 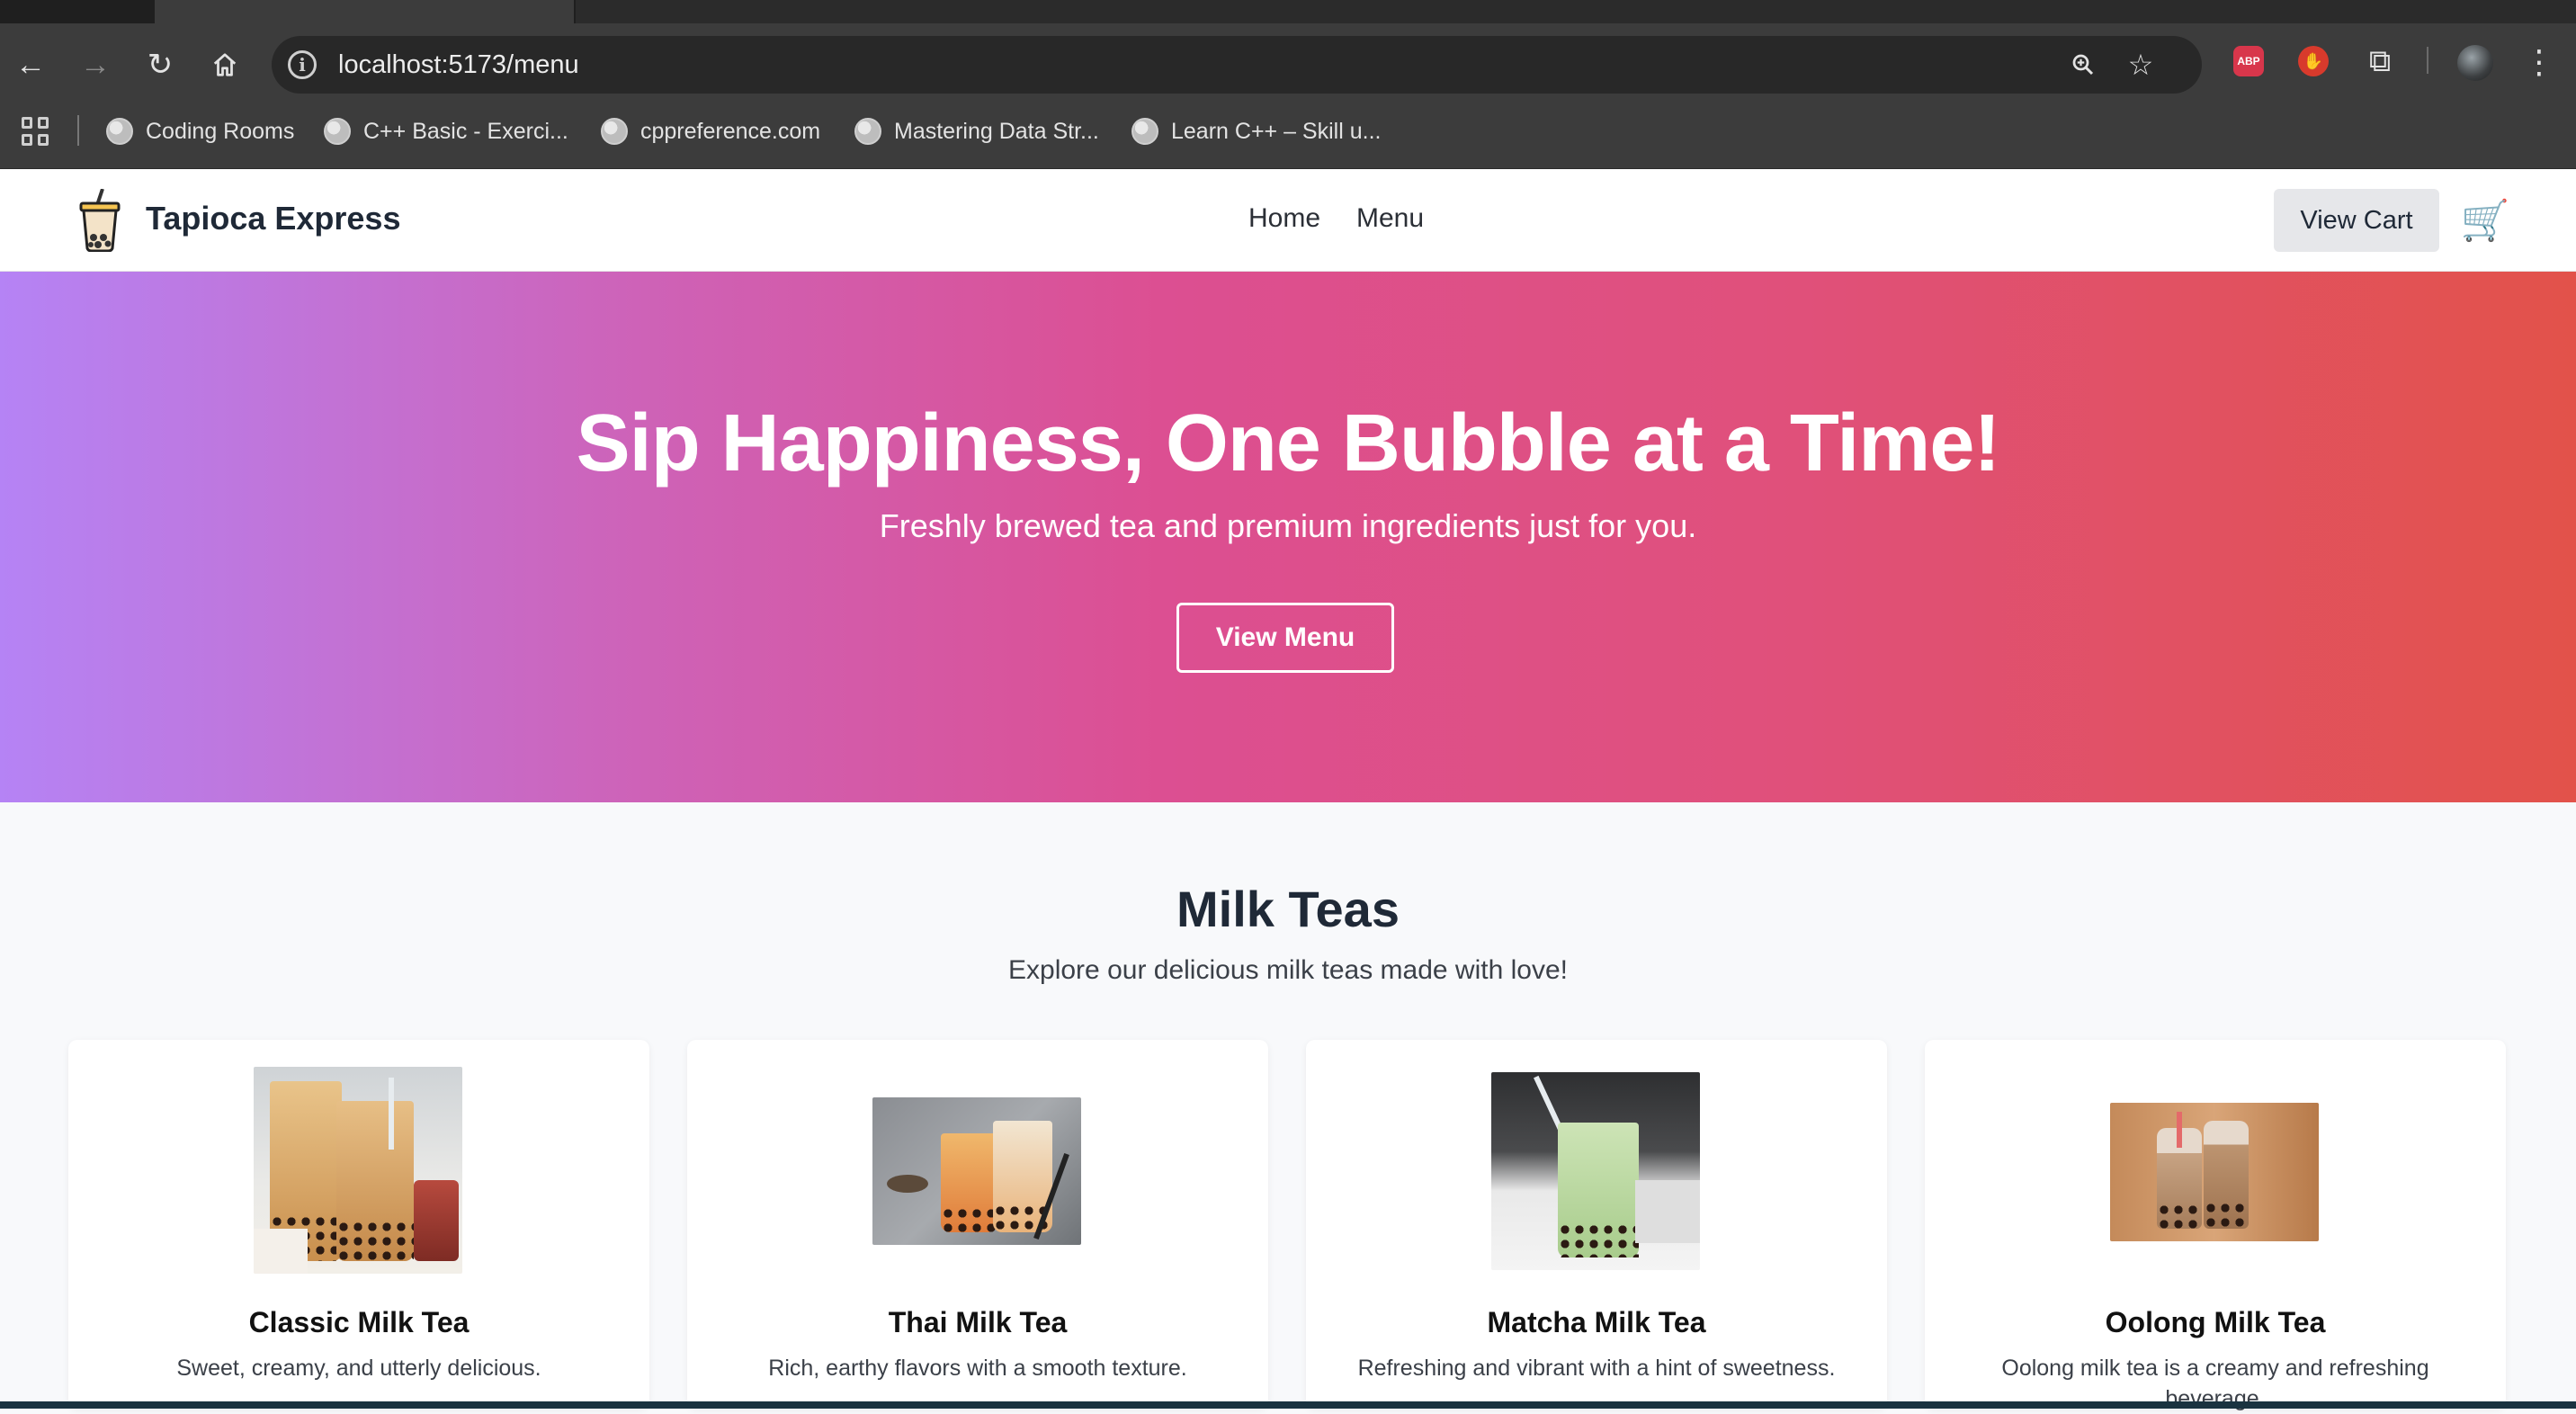 What do you see at coordinates (273, 218) in the screenshot?
I see `brand-name: Tapioca Express` at bounding box center [273, 218].